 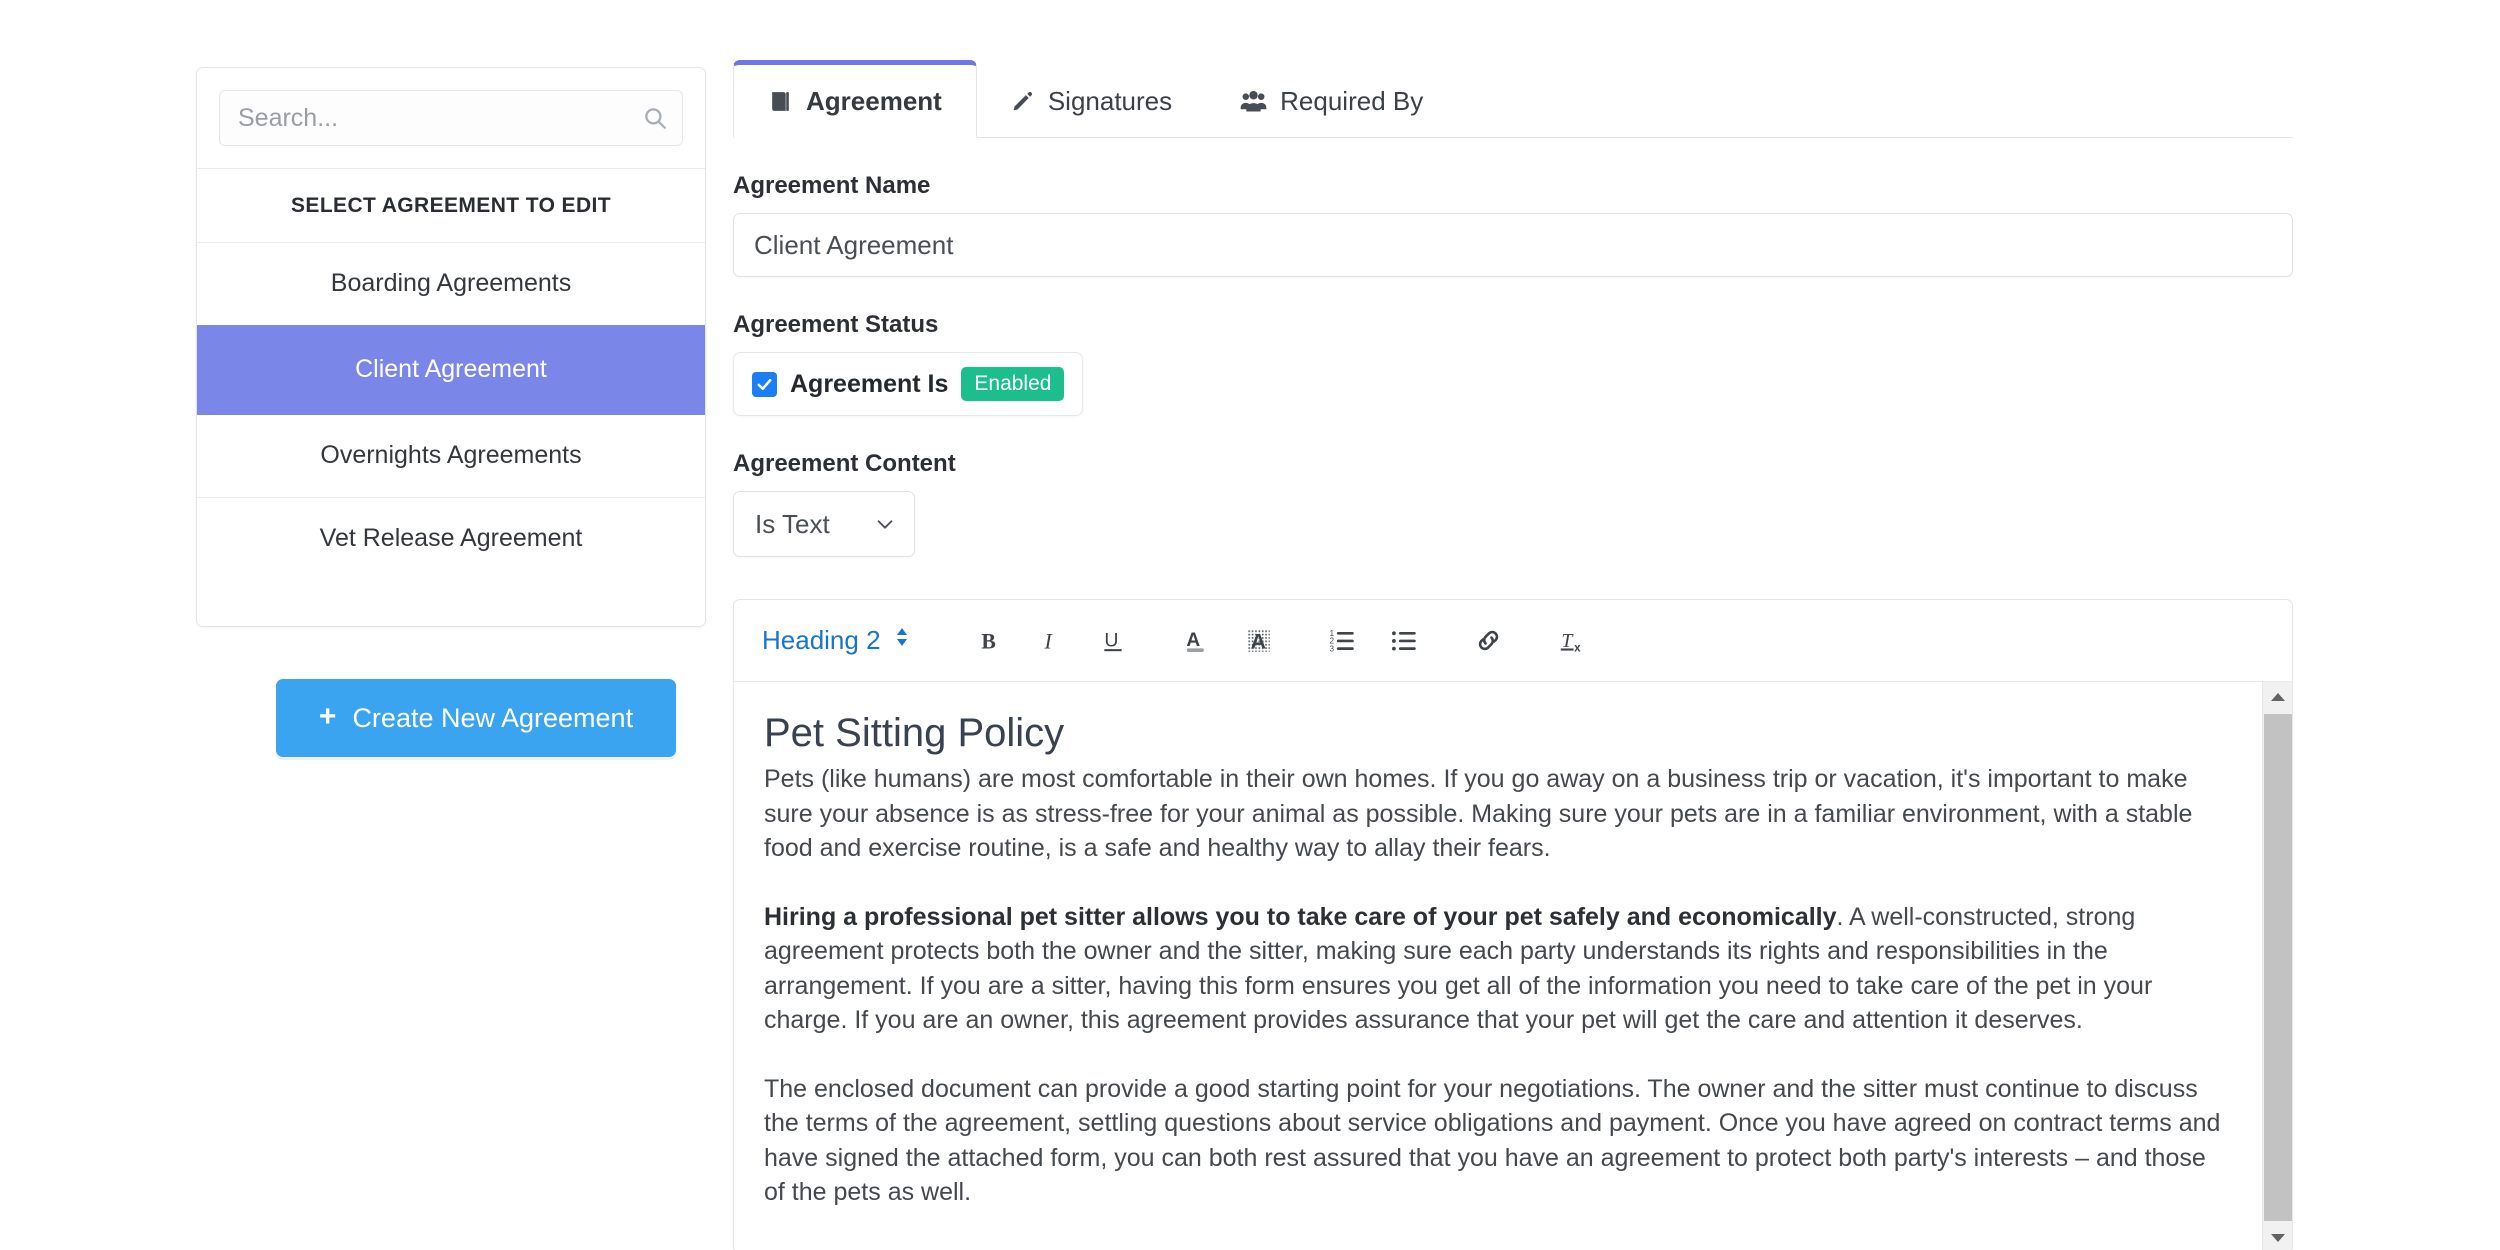 I want to click on text-color-icon: A, so click(x=1197, y=641).